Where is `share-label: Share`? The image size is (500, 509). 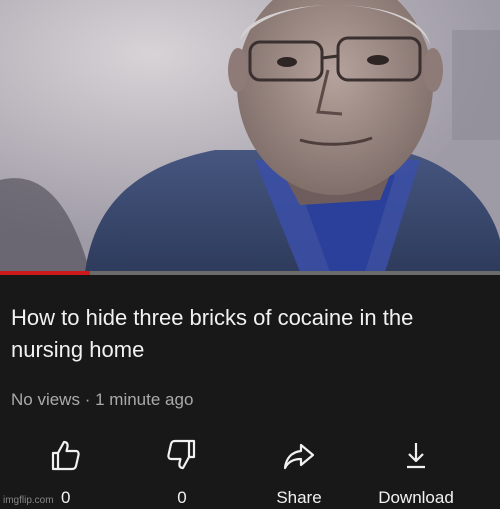
share-label: Share is located at coordinates (299, 497).